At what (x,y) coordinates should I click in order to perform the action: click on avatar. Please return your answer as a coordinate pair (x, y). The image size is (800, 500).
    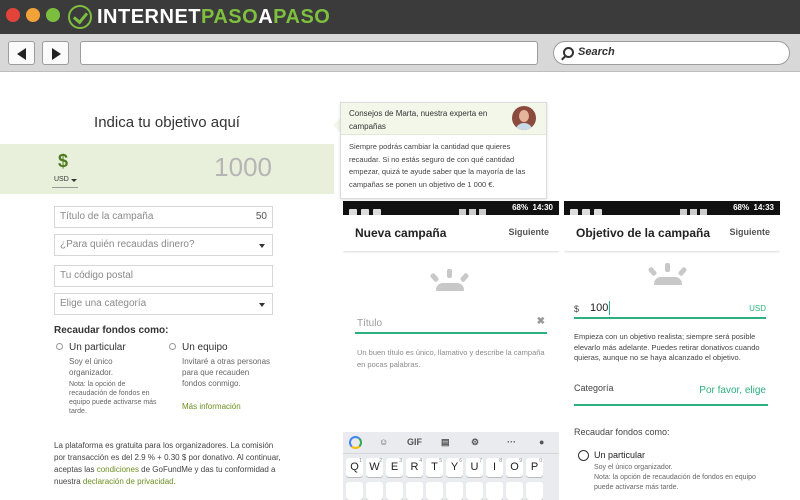
    Looking at the image, I should click on (524, 118).